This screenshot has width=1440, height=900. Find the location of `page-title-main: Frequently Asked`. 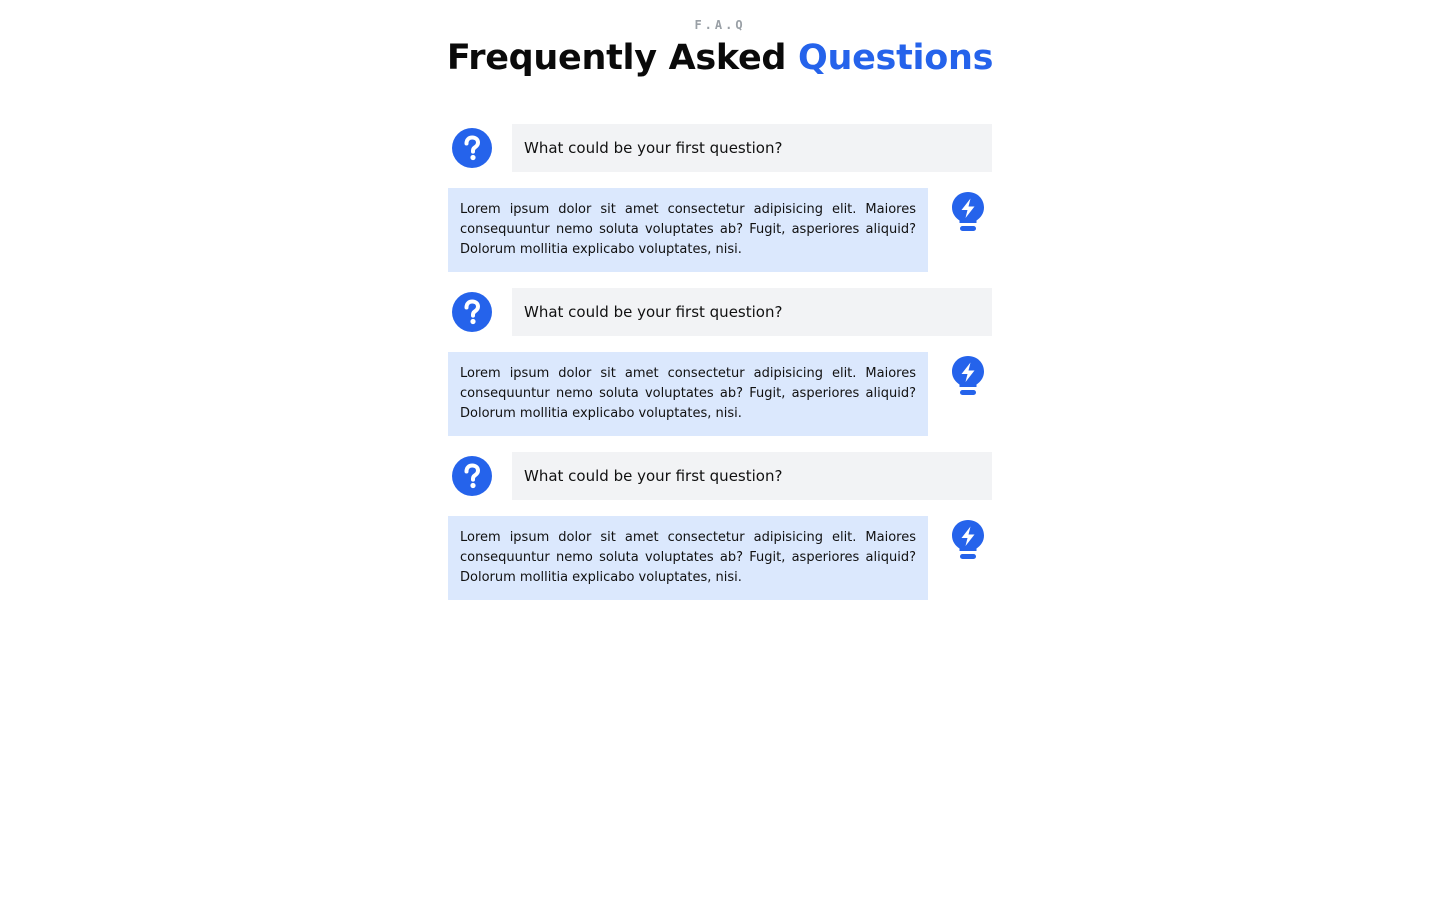

page-title-main: Frequently Asked is located at coordinates (616, 58).